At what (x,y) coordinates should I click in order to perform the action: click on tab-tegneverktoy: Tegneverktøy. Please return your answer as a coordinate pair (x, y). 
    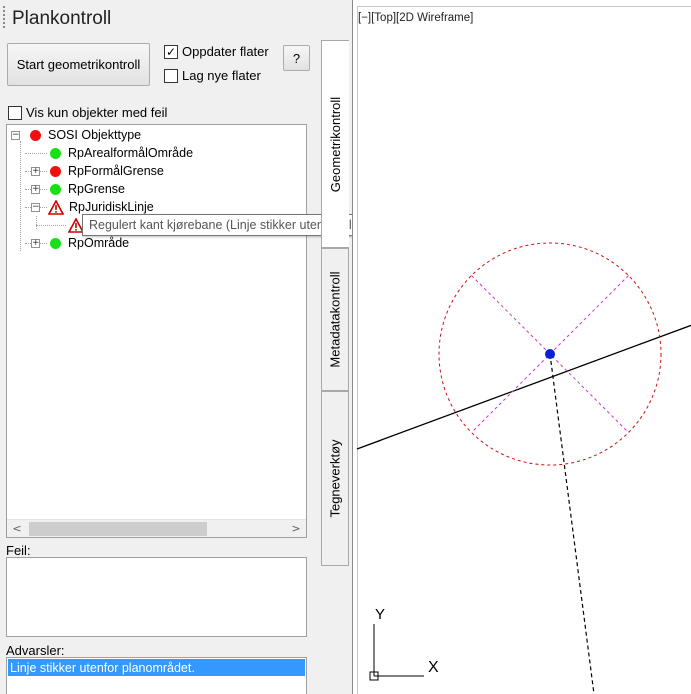
    Looking at the image, I should click on (335, 478).